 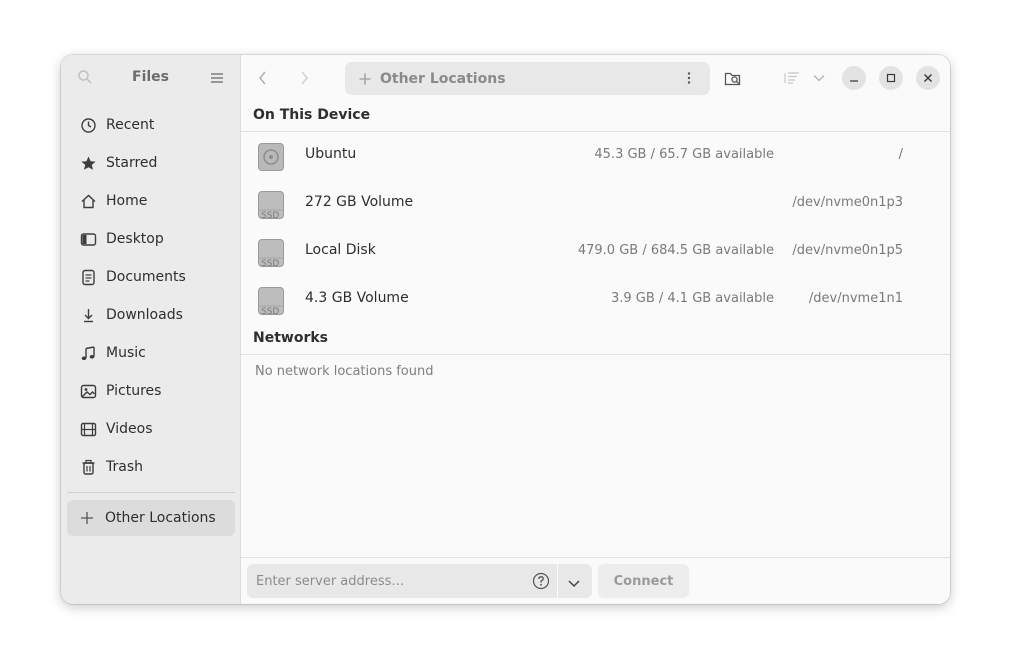 I want to click on chevron-left-icon, so click(x=262, y=78).